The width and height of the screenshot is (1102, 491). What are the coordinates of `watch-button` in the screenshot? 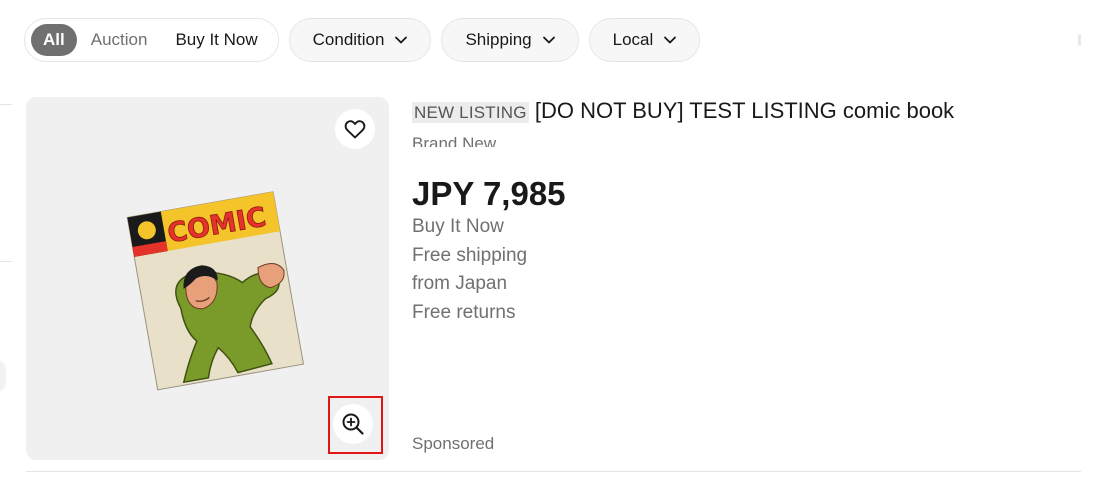 It's located at (355, 129).